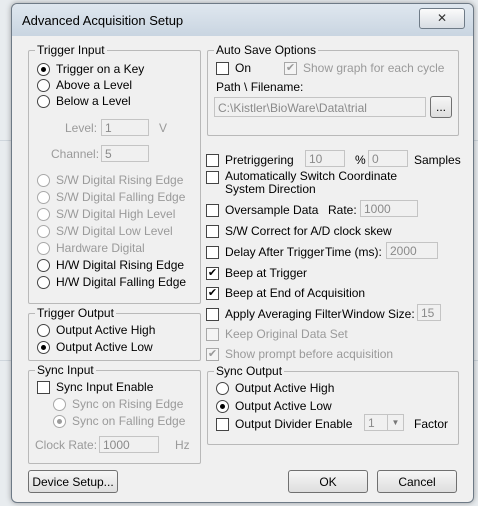 The height and width of the screenshot is (506, 478). What do you see at coordinates (412, 250) in the screenshot?
I see `time-input: 2000` at bounding box center [412, 250].